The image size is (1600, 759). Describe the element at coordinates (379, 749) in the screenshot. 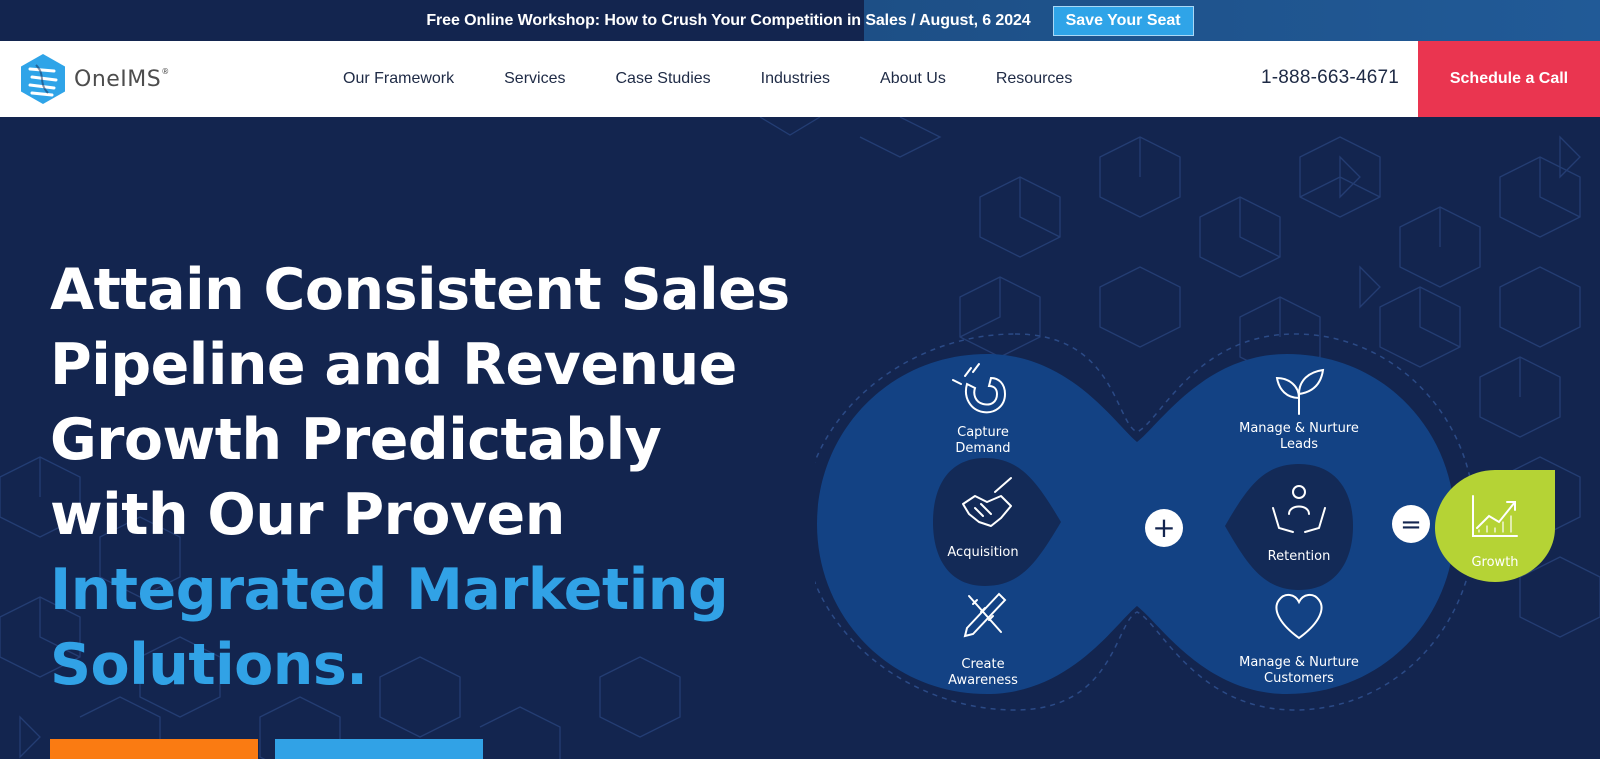

I see `hero-secondary-button` at that location.